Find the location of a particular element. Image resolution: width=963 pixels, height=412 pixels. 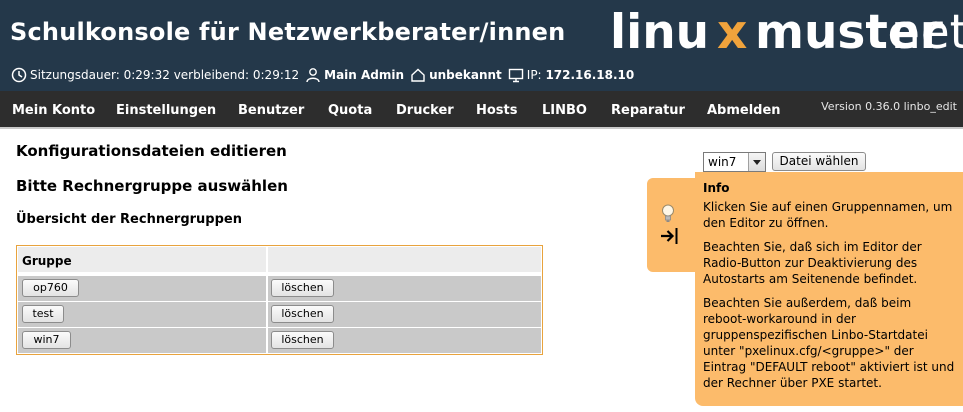

app-title: Schulkonsole für Netzwerkberater/innen is located at coordinates (288, 32).